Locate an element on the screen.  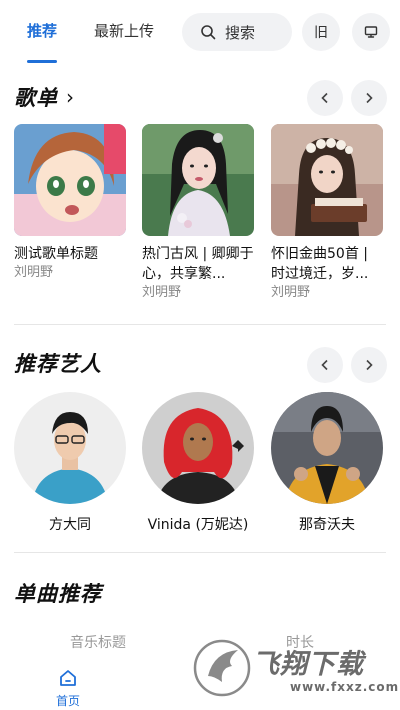
playlists-section-title: 歌单 › is located at coordinates (44, 97).